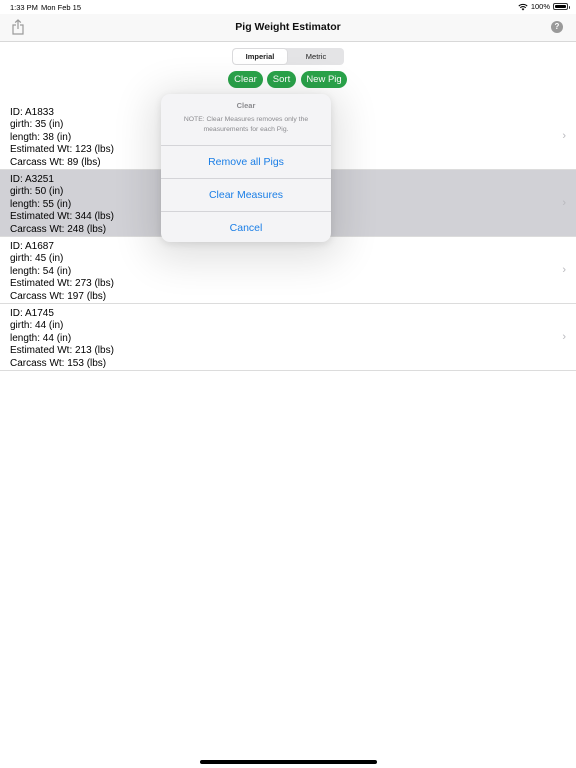 This screenshot has width=576, height=768. I want to click on action-sheet-title: Clear, so click(246, 105).